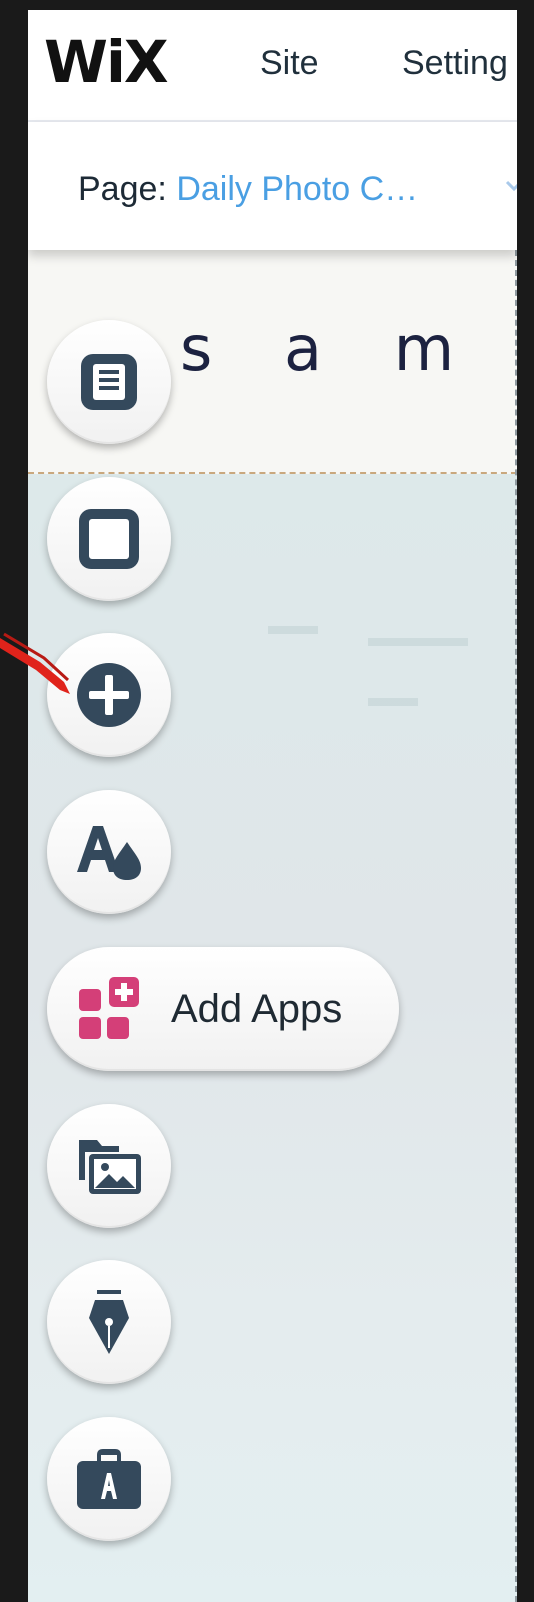 The height and width of the screenshot is (1602, 534). I want to click on wix-logo: WiX, so click(106, 62).